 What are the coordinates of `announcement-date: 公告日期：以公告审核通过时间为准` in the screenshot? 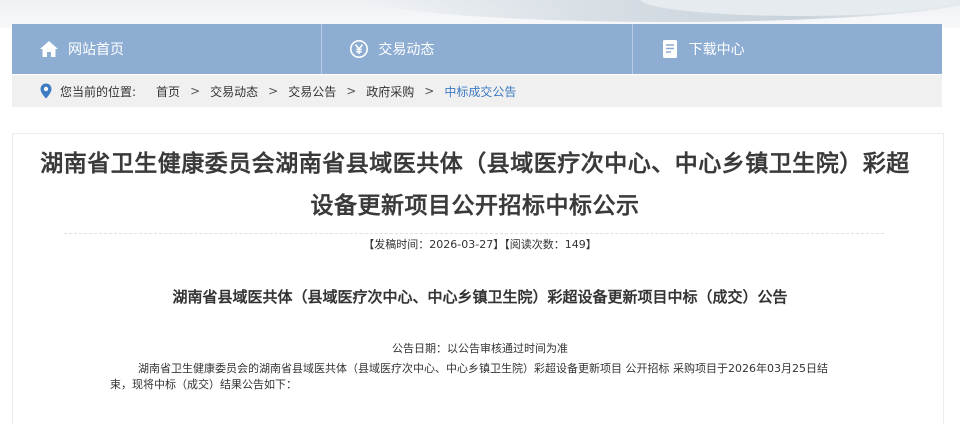 It's located at (480, 348).